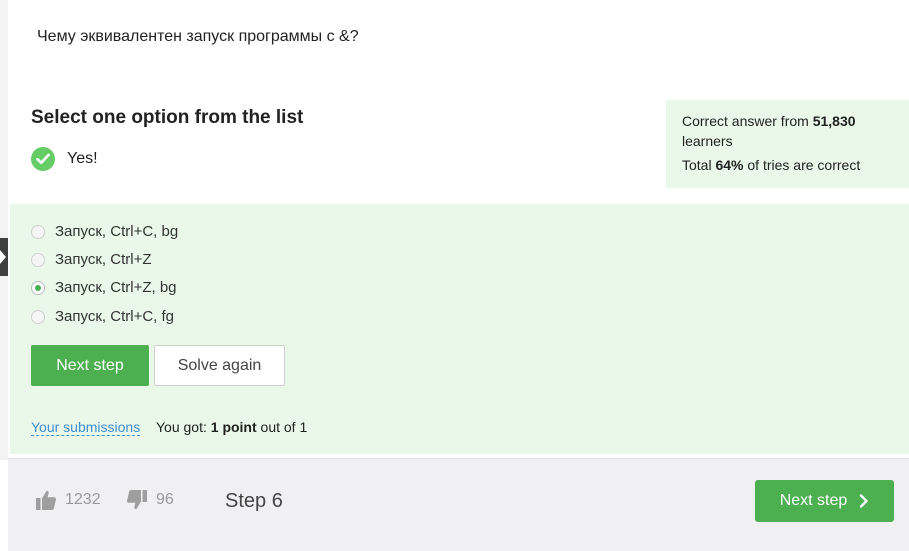 This screenshot has width=909, height=551. What do you see at coordinates (86, 427) in the screenshot?
I see `your-submissions-link: Your submissions` at bounding box center [86, 427].